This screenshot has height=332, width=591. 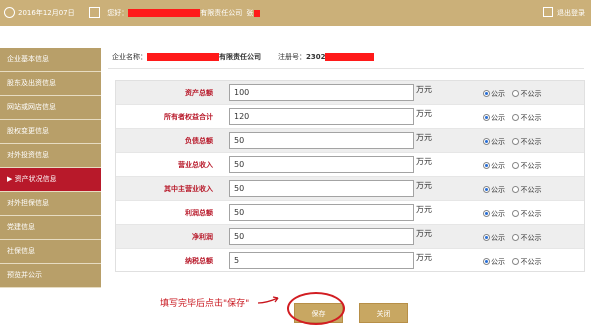 I want to click on table-row: 所有者权益合计 120 万元 公示 不公示, so click(x=350, y=117).